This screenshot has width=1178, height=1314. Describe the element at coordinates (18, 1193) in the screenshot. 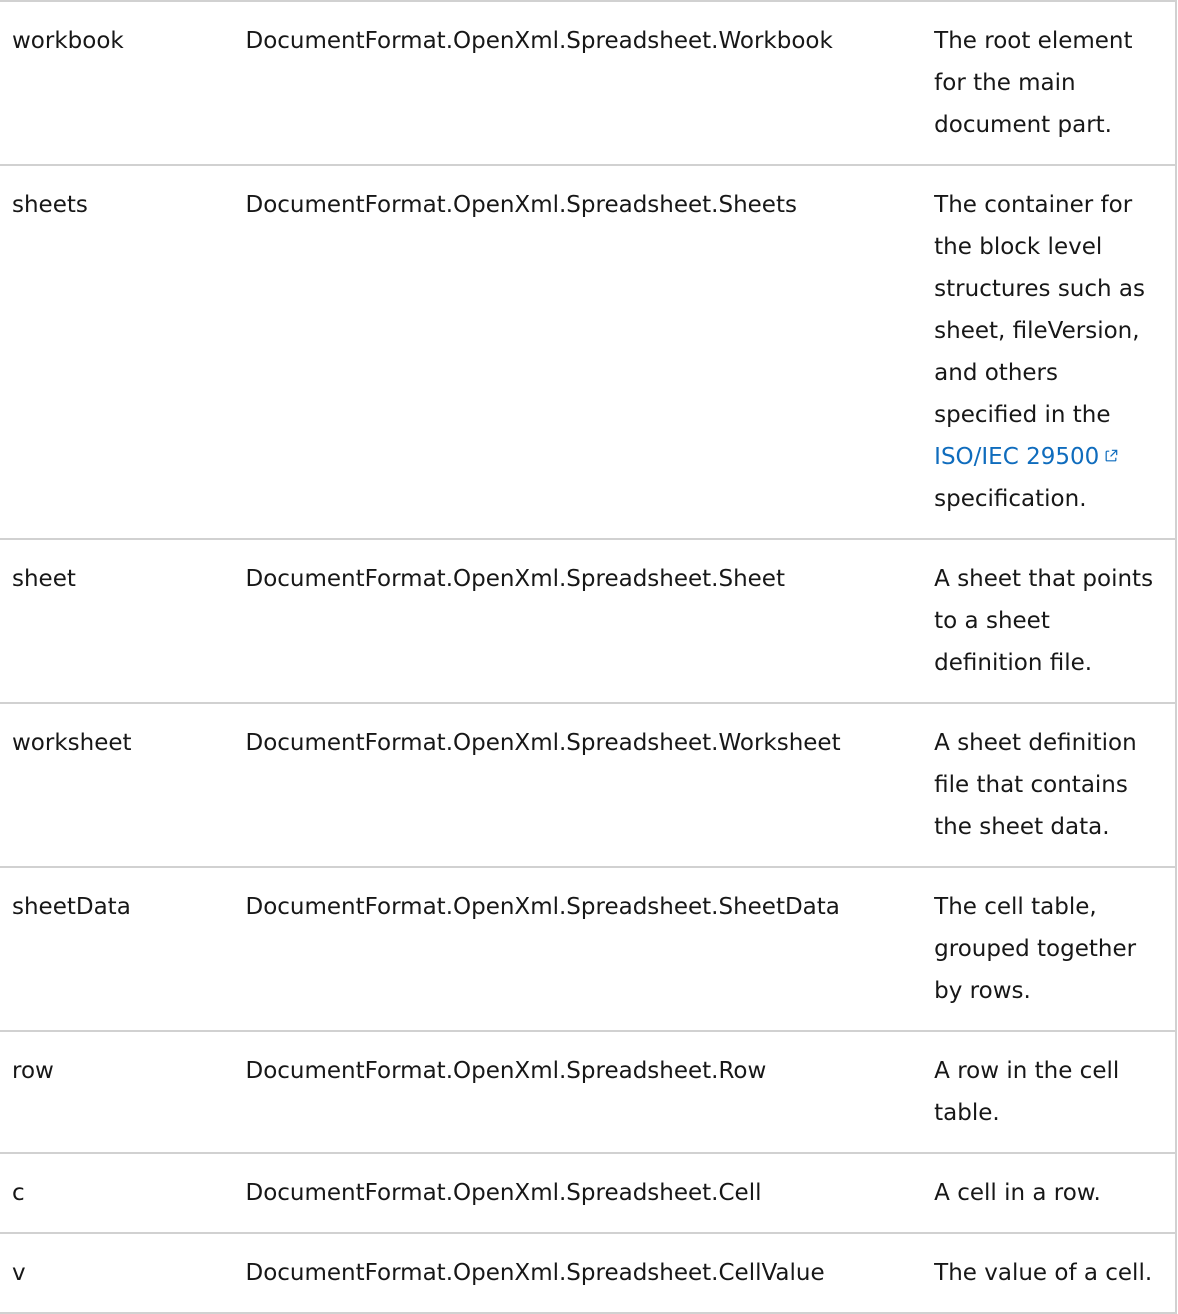

I see `element-name-cell: c` at that location.